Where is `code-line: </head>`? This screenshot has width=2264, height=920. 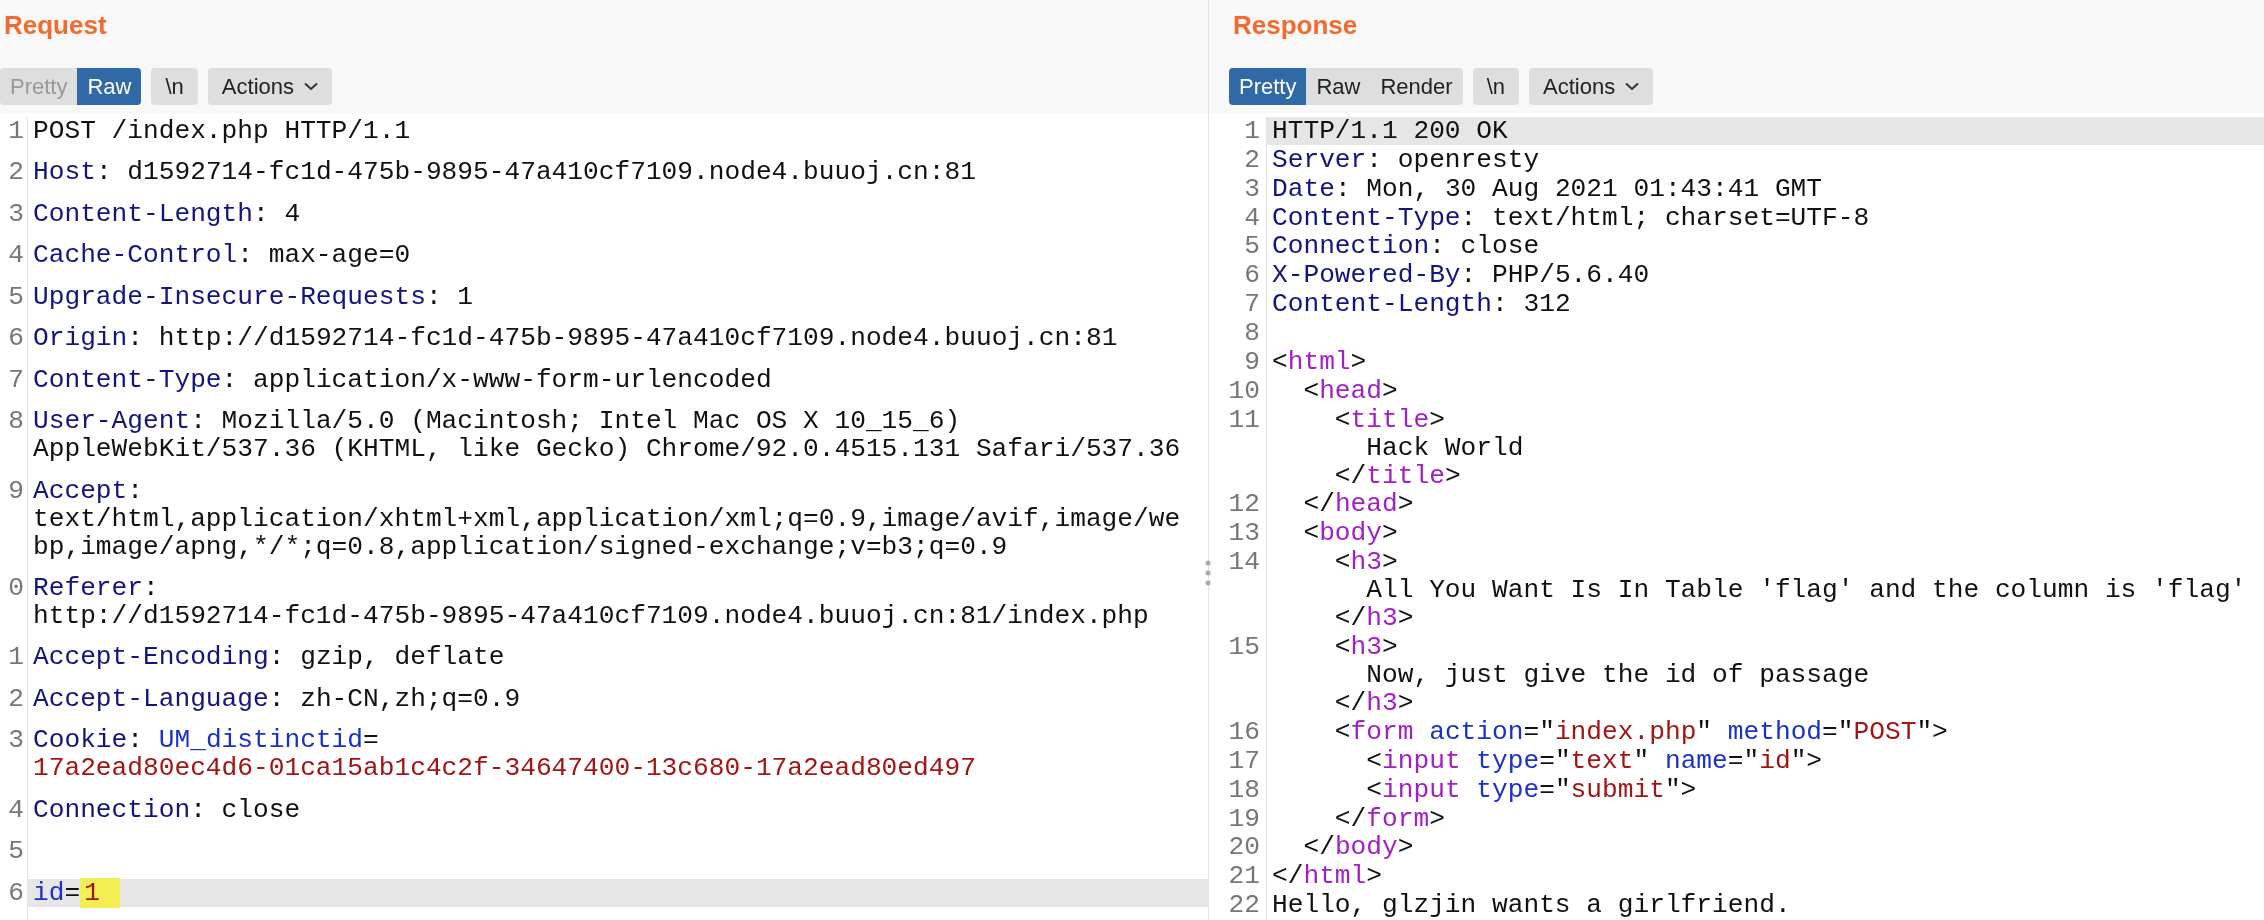
code-line: </head> is located at coordinates (1358, 504).